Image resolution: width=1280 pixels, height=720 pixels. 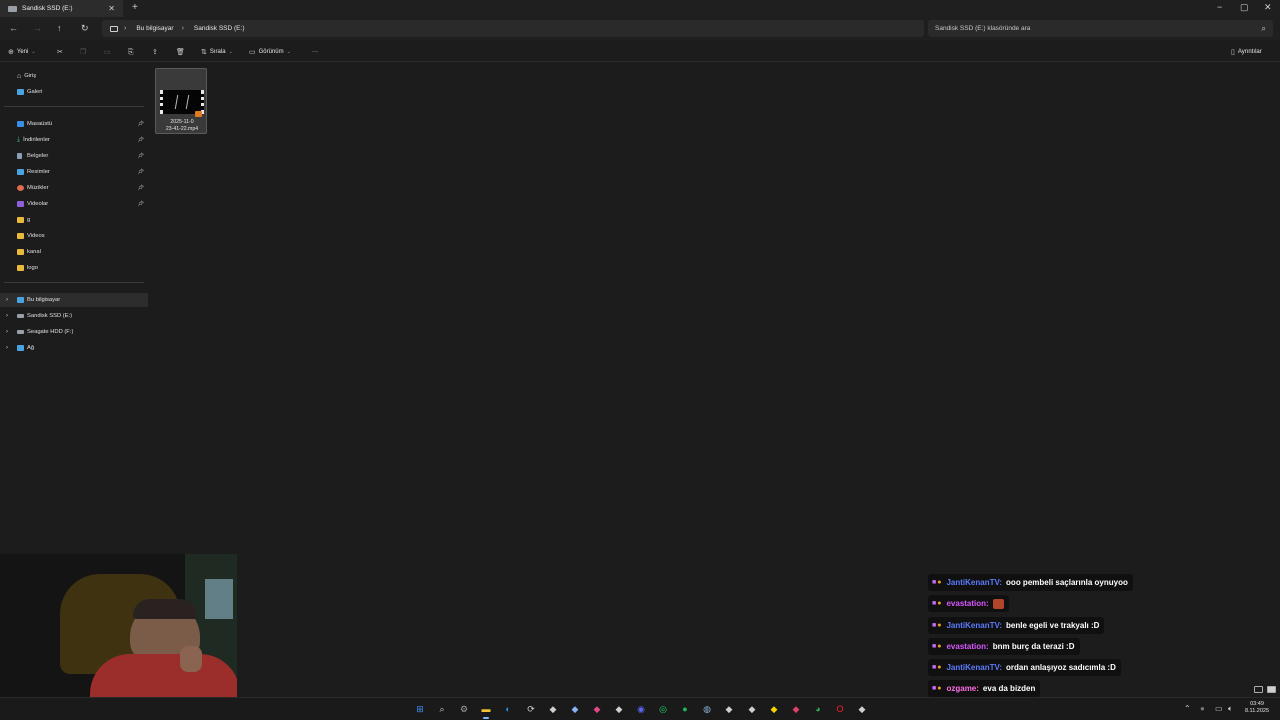 What do you see at coordinates (37, 28) in the screenshot?
I see `forward-arrow-icon: →` at bounding box center [37, 28].